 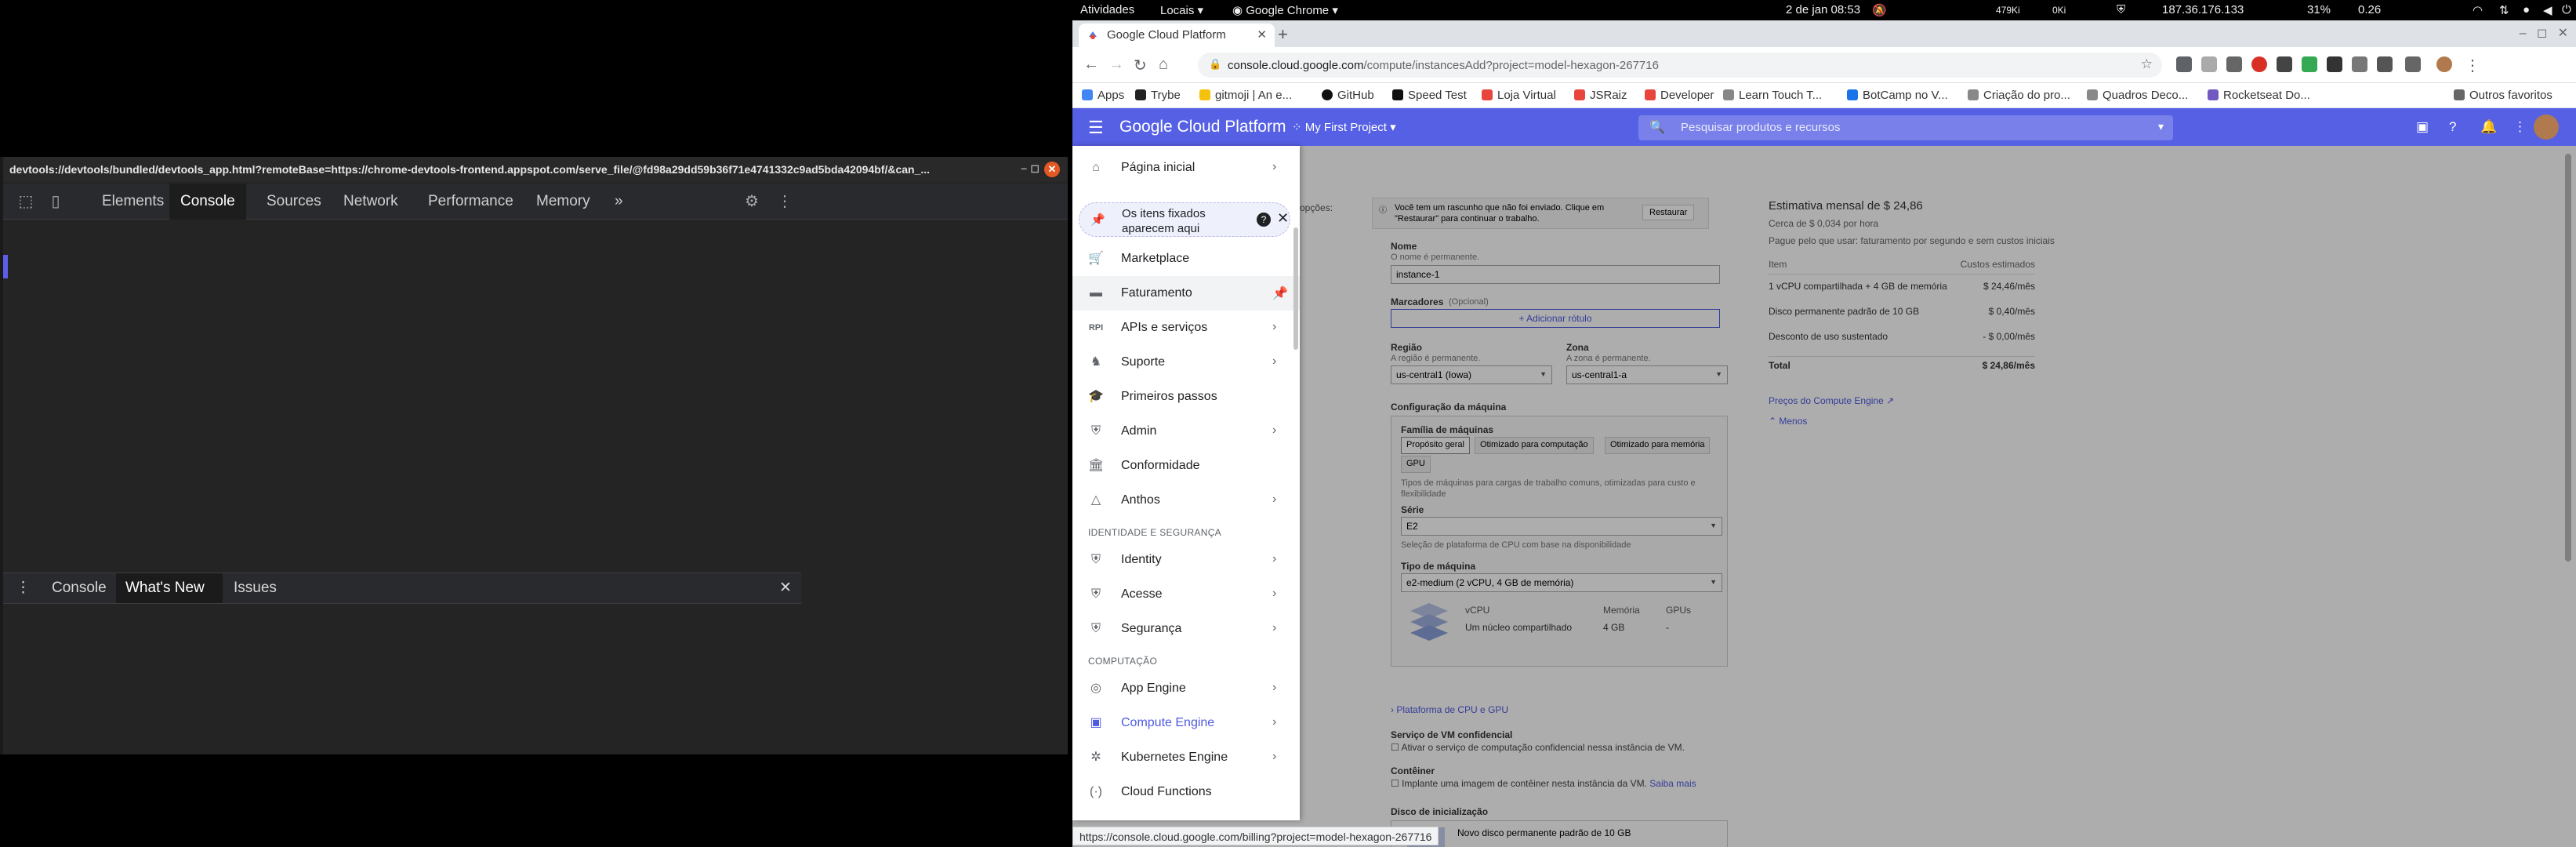 What do you see at coordinates (1429, 95) in the screenshot?
I see `bookmark-item: Speed Test` at bounding box center [1429, 95].